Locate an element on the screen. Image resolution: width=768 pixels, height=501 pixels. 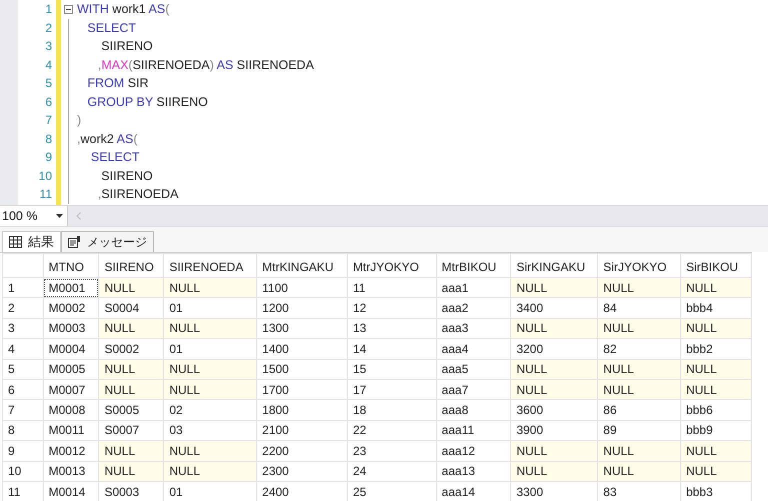
table-cell: S0002 is located at coordinates (131, 349).